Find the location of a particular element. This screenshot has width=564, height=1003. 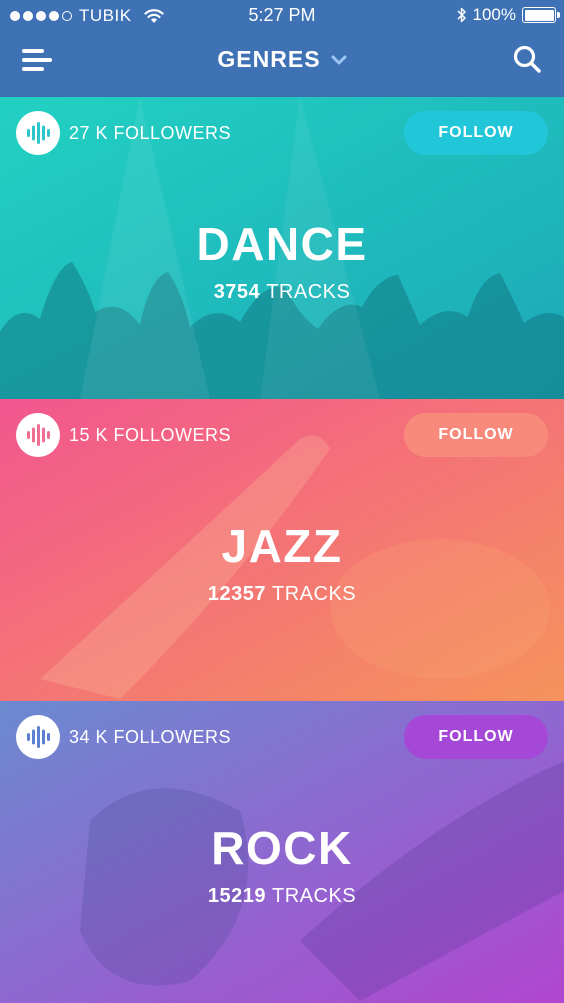

bluetooth-icon is located at coordinates (461, 15).